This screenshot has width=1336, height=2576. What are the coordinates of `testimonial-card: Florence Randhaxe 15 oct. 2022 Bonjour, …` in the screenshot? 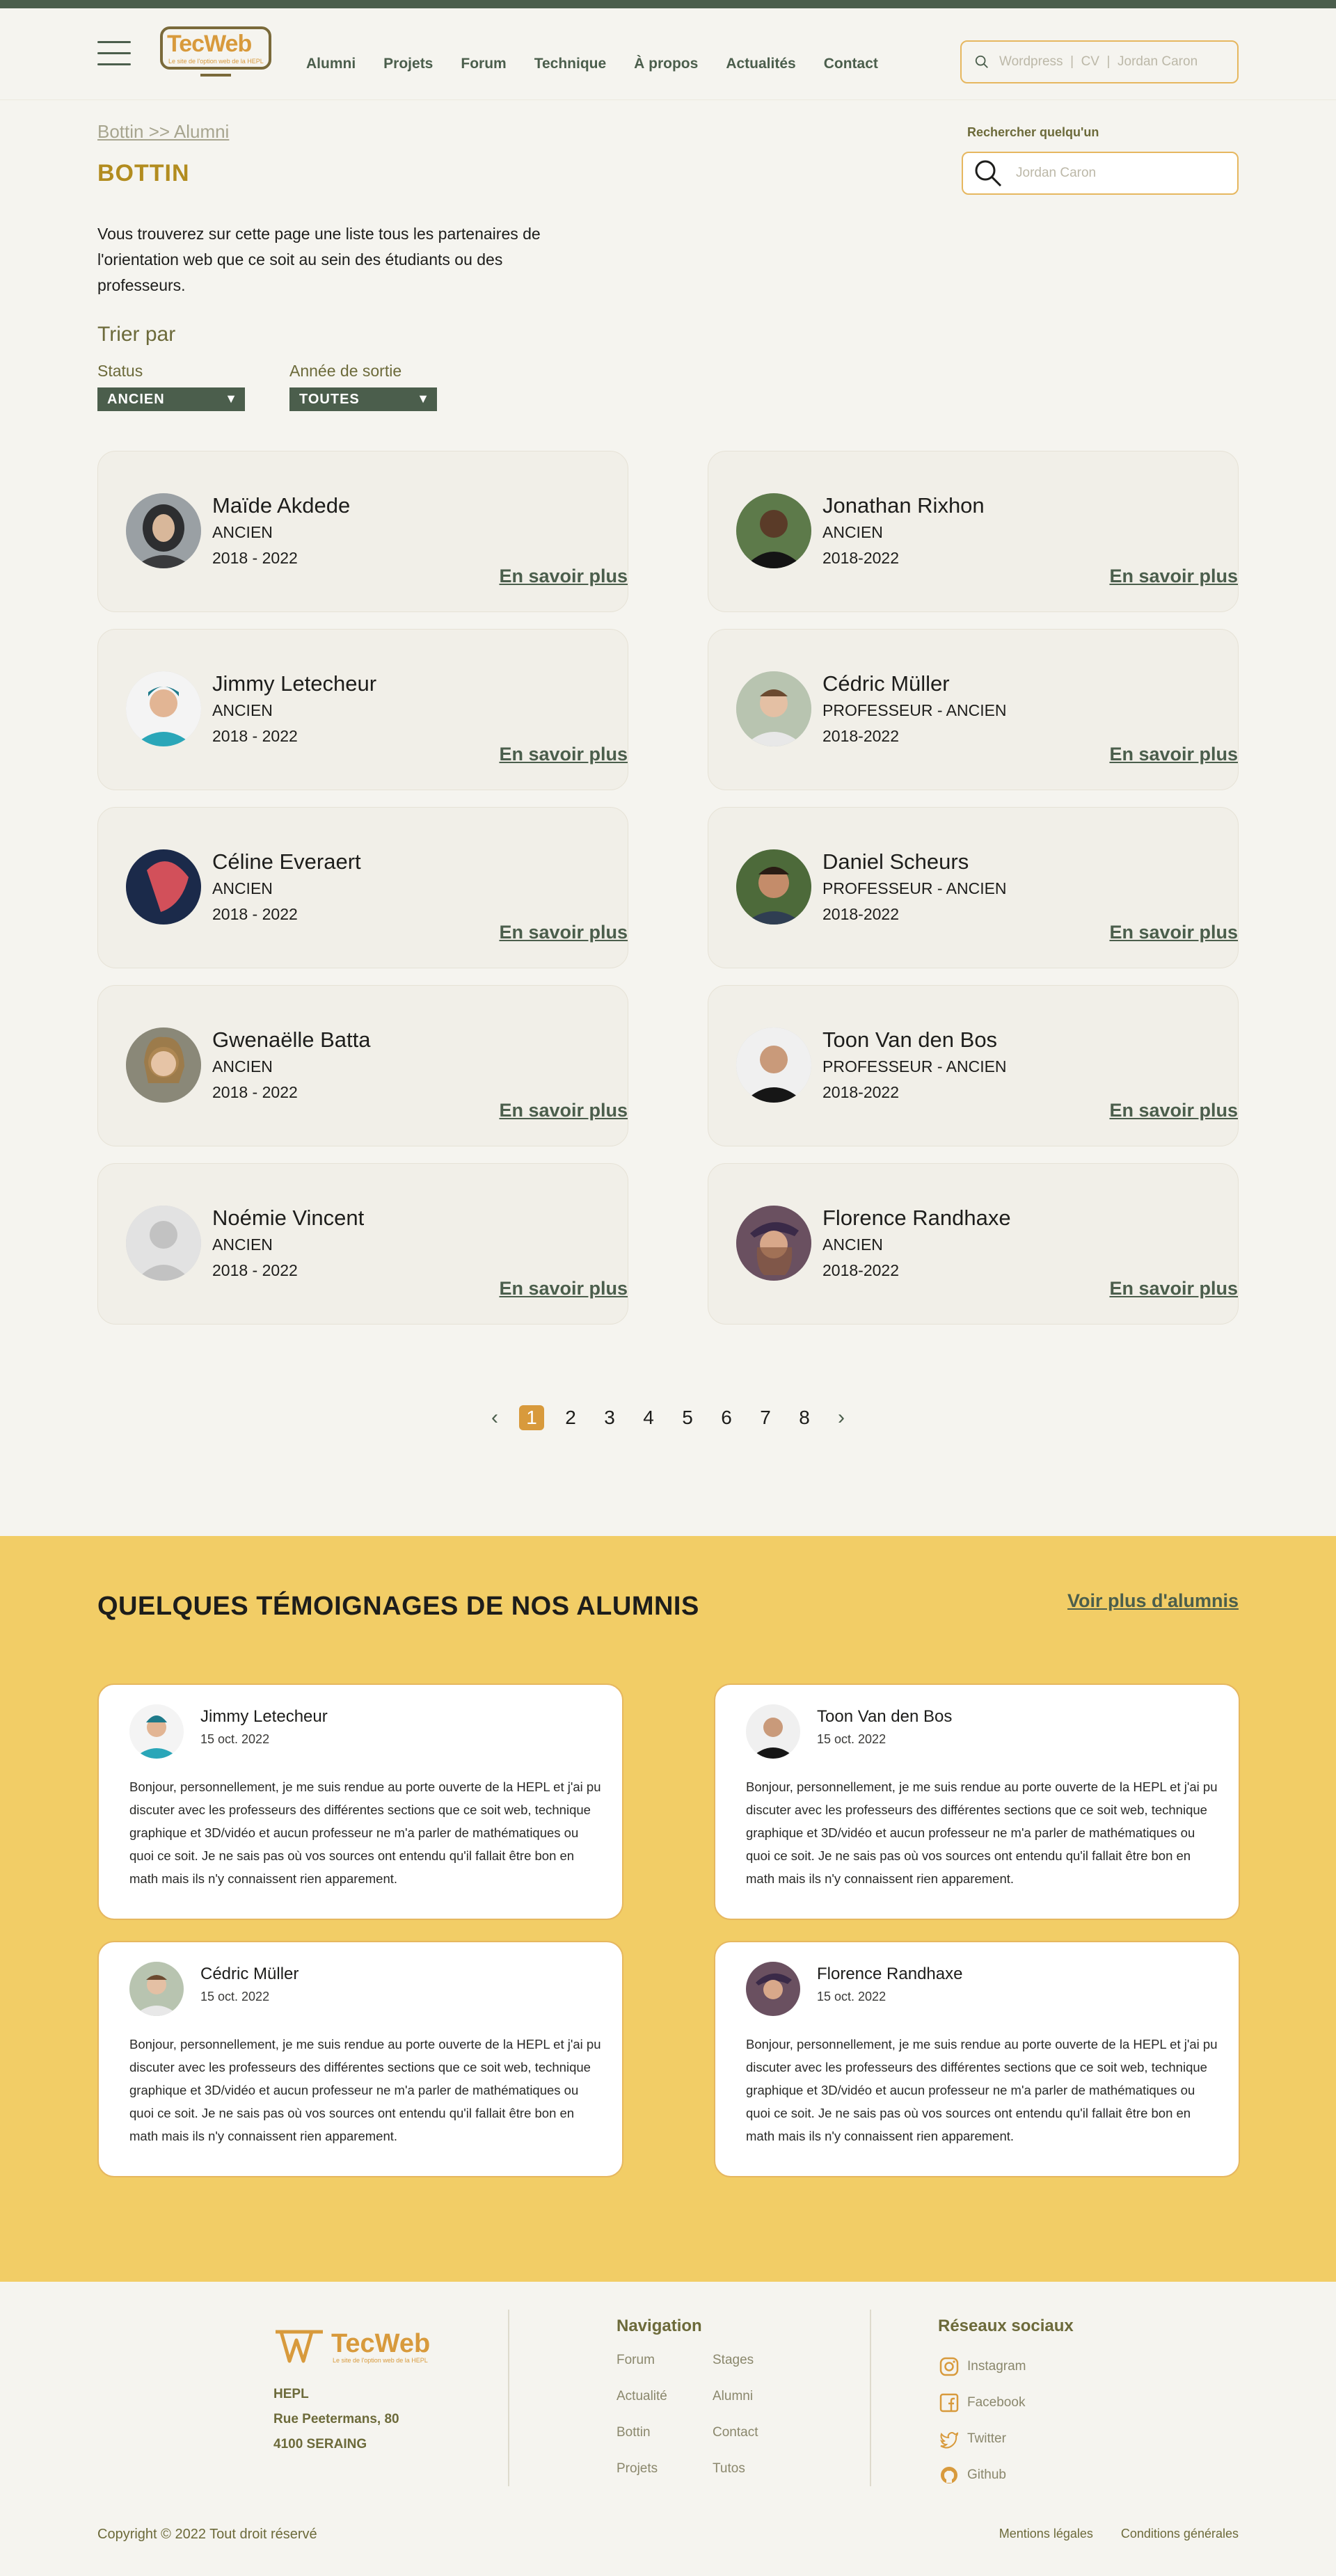 It's located at (977, 2059).